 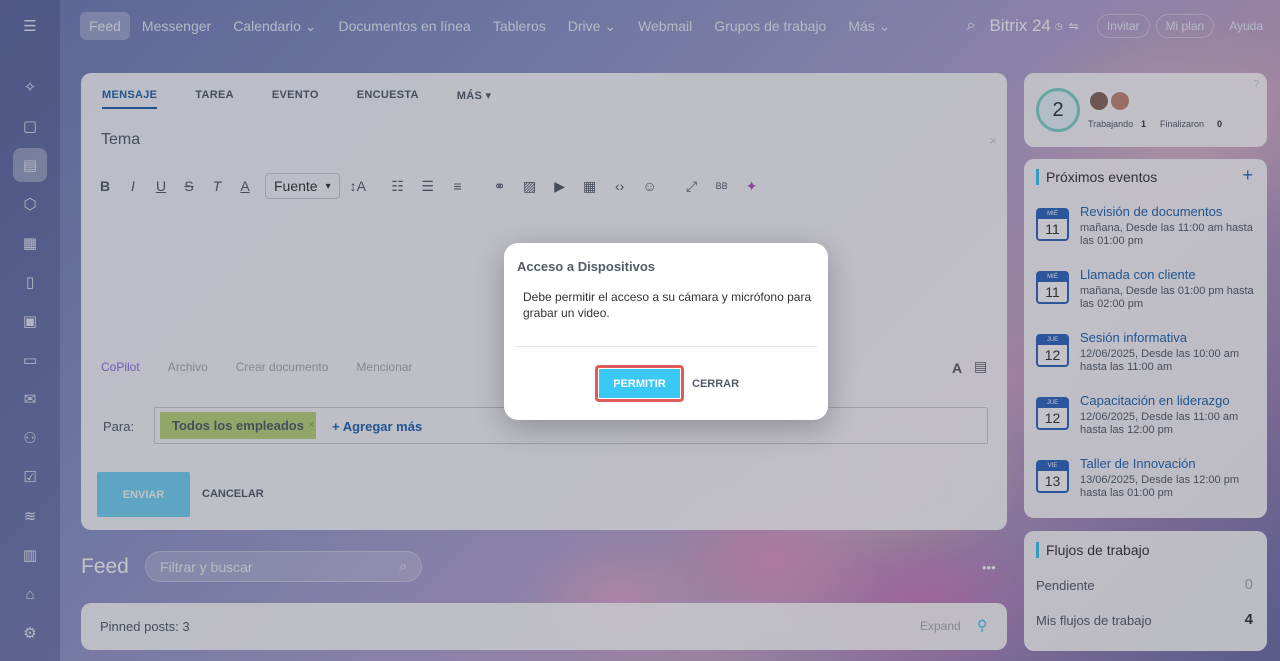 What do you see at coordinates (586, 266) in the screenshot?
I see `dialog-title: Acceso a Dispositivos` at bounding box center [586, 266].